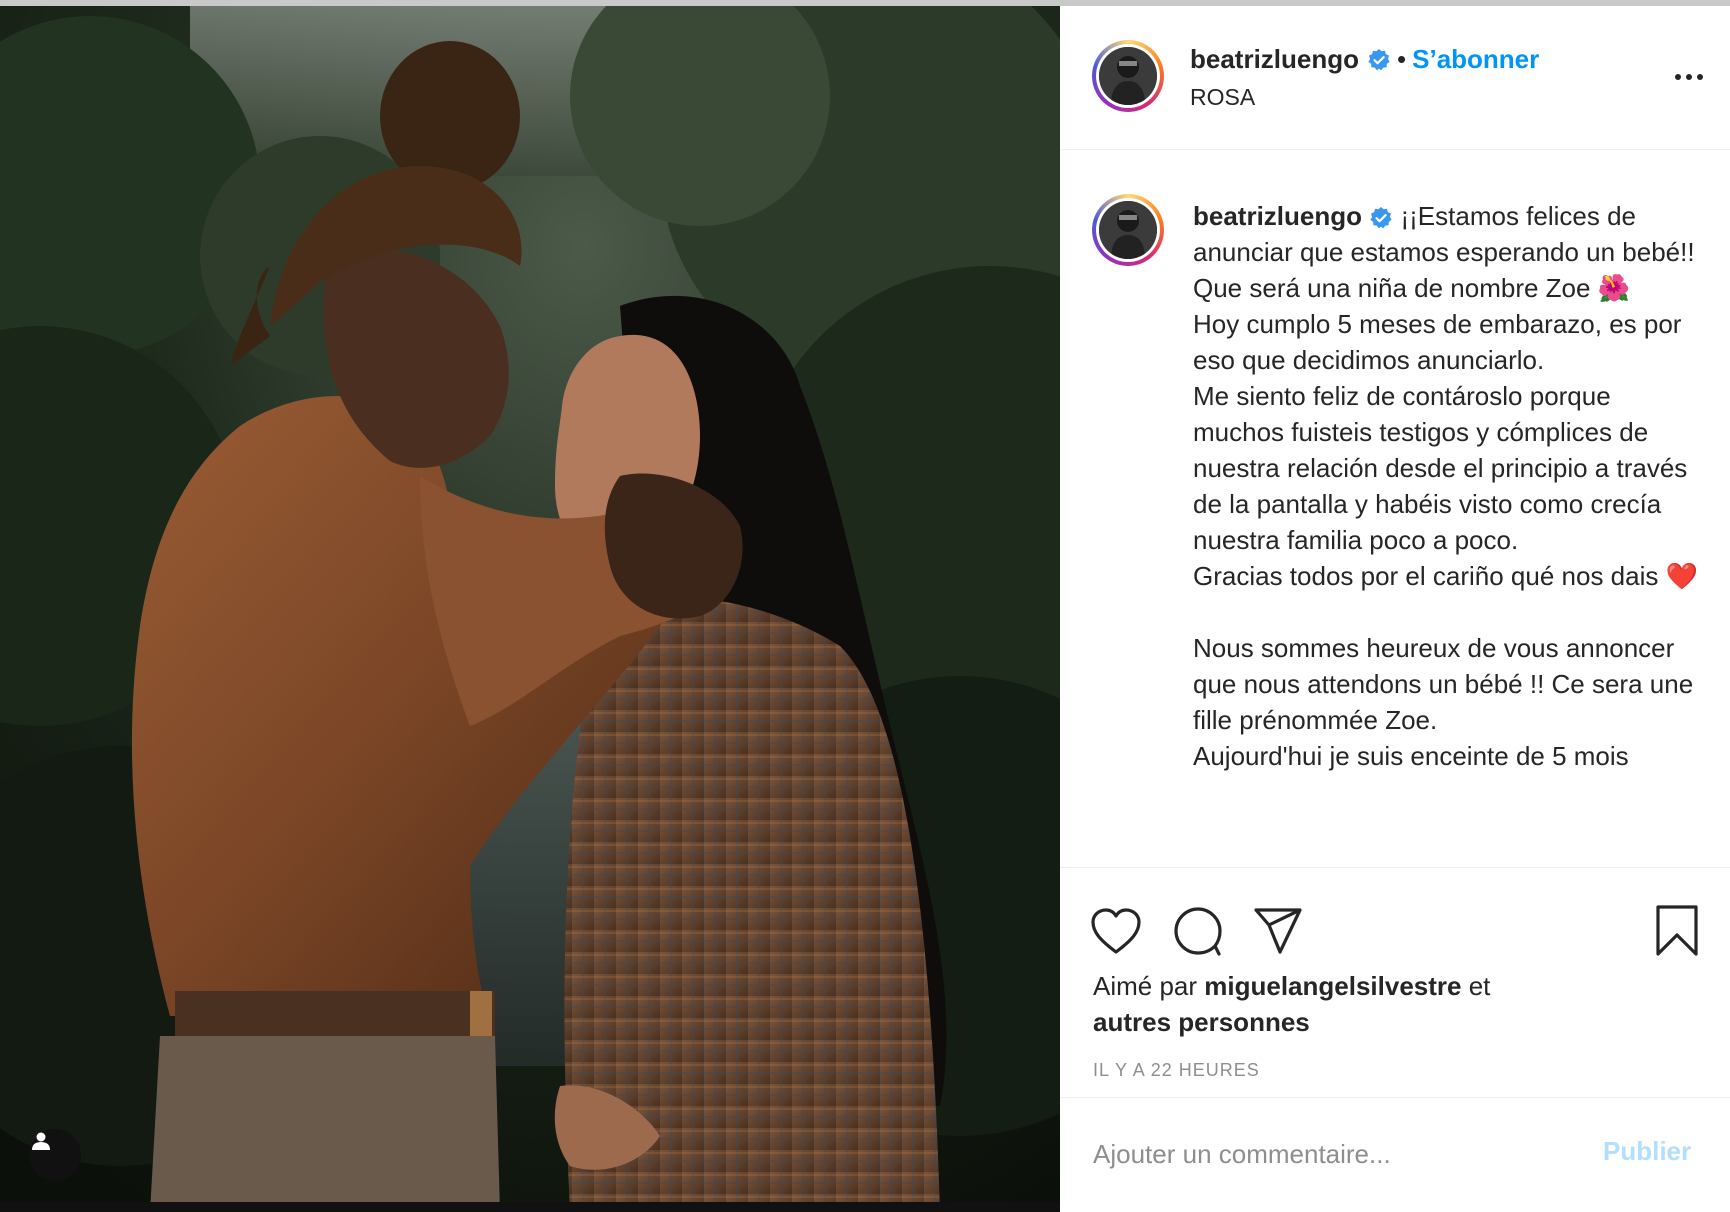 The height and width of the screenshot is (1212, 1730). Describe the element at coordinates (1476, 986) in the screenshot. I see `liked-by-conjunction: et` at that location.